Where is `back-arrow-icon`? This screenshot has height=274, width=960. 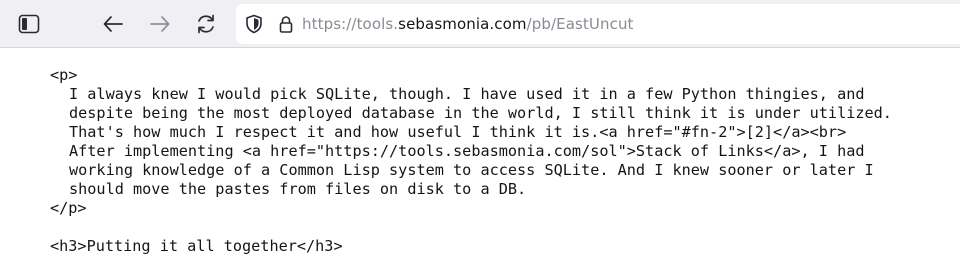
back-arrow-icon is located at coordinates (113, 24).